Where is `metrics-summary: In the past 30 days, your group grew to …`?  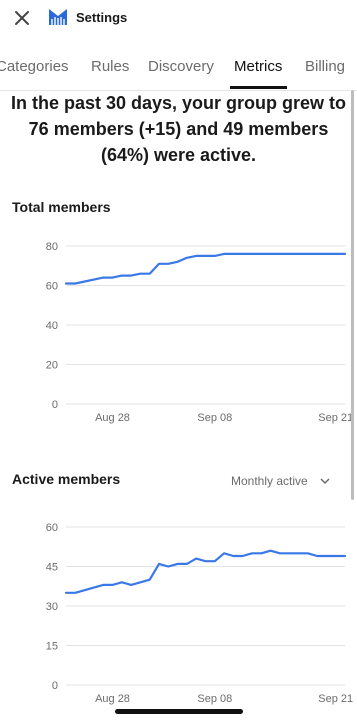 metrics-summary: In the past 30 days, your group grew to … is located at coordinates (178, 129).